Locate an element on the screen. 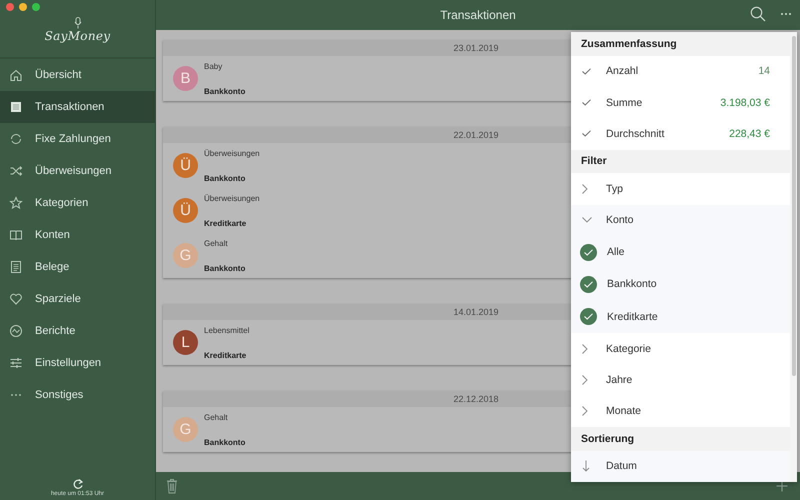 This screenshot has width=800, height=500. filter-group: Jahre is located at coordinates (680, 380).